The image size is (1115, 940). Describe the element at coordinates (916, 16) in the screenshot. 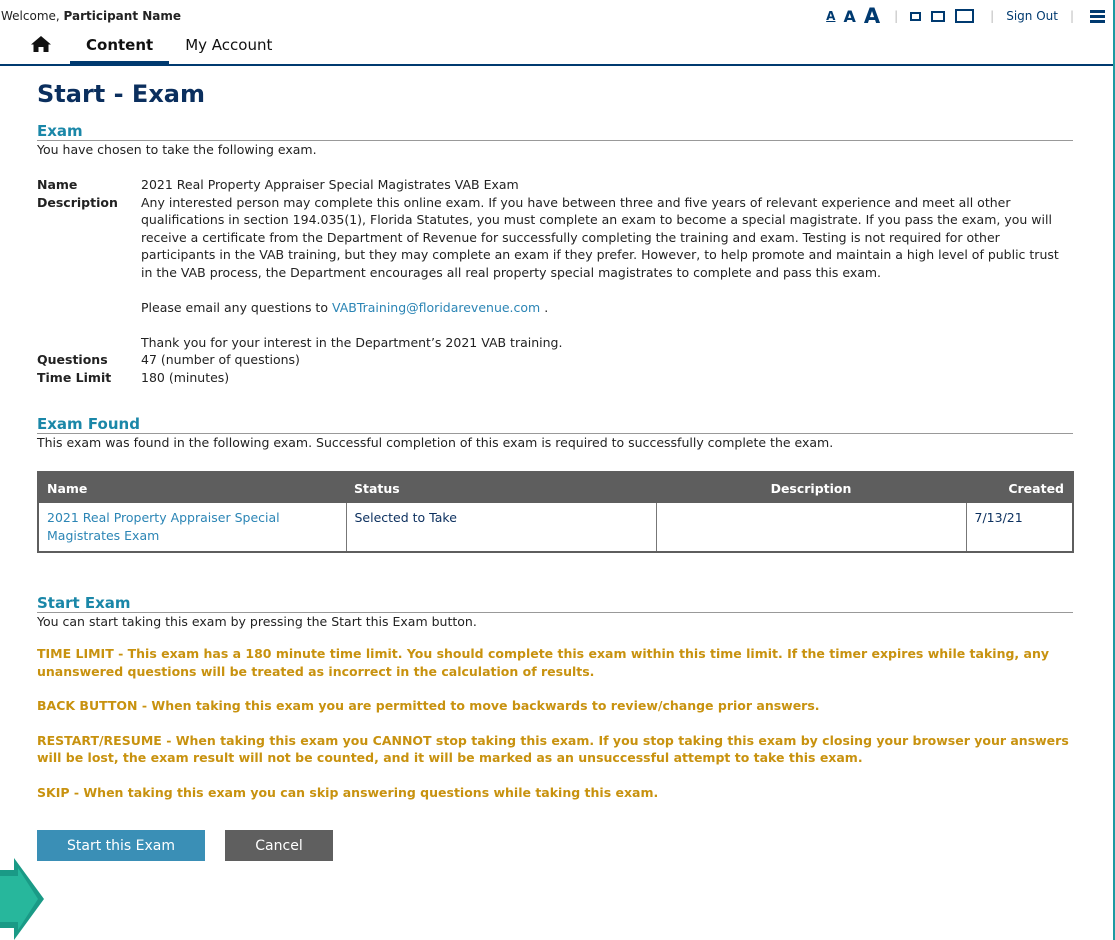

I see `layout-narrow-icon` at that location.